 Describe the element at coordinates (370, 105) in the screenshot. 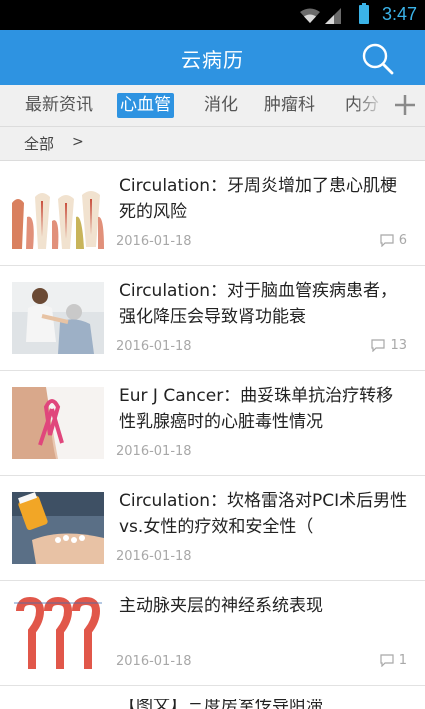

I see `tabs-fade` at that location.